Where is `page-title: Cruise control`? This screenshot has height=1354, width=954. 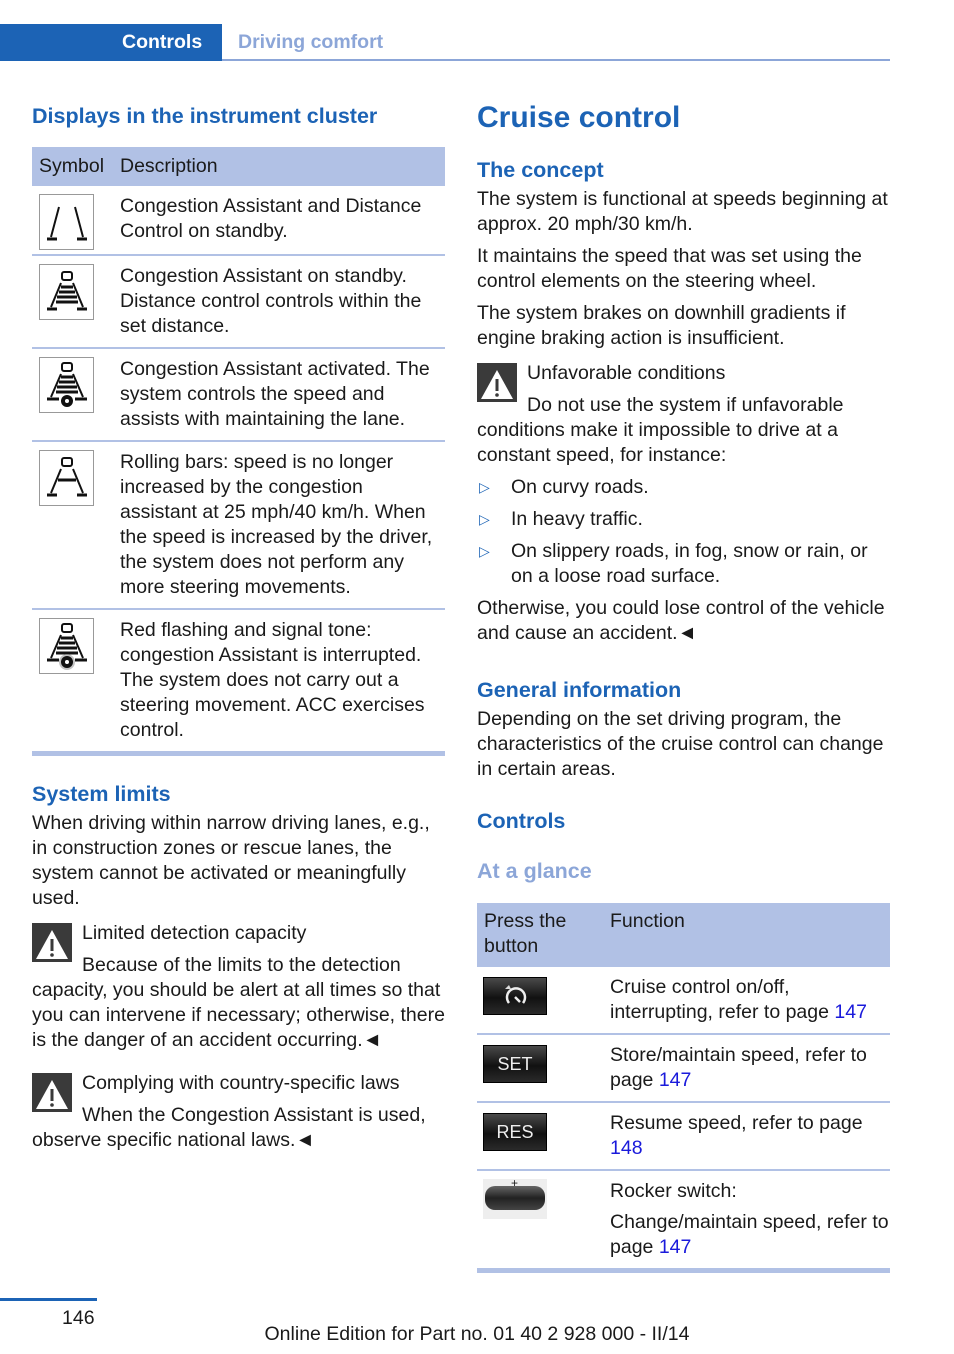 page-title: Cruise control is located at coordinates (579, 117).